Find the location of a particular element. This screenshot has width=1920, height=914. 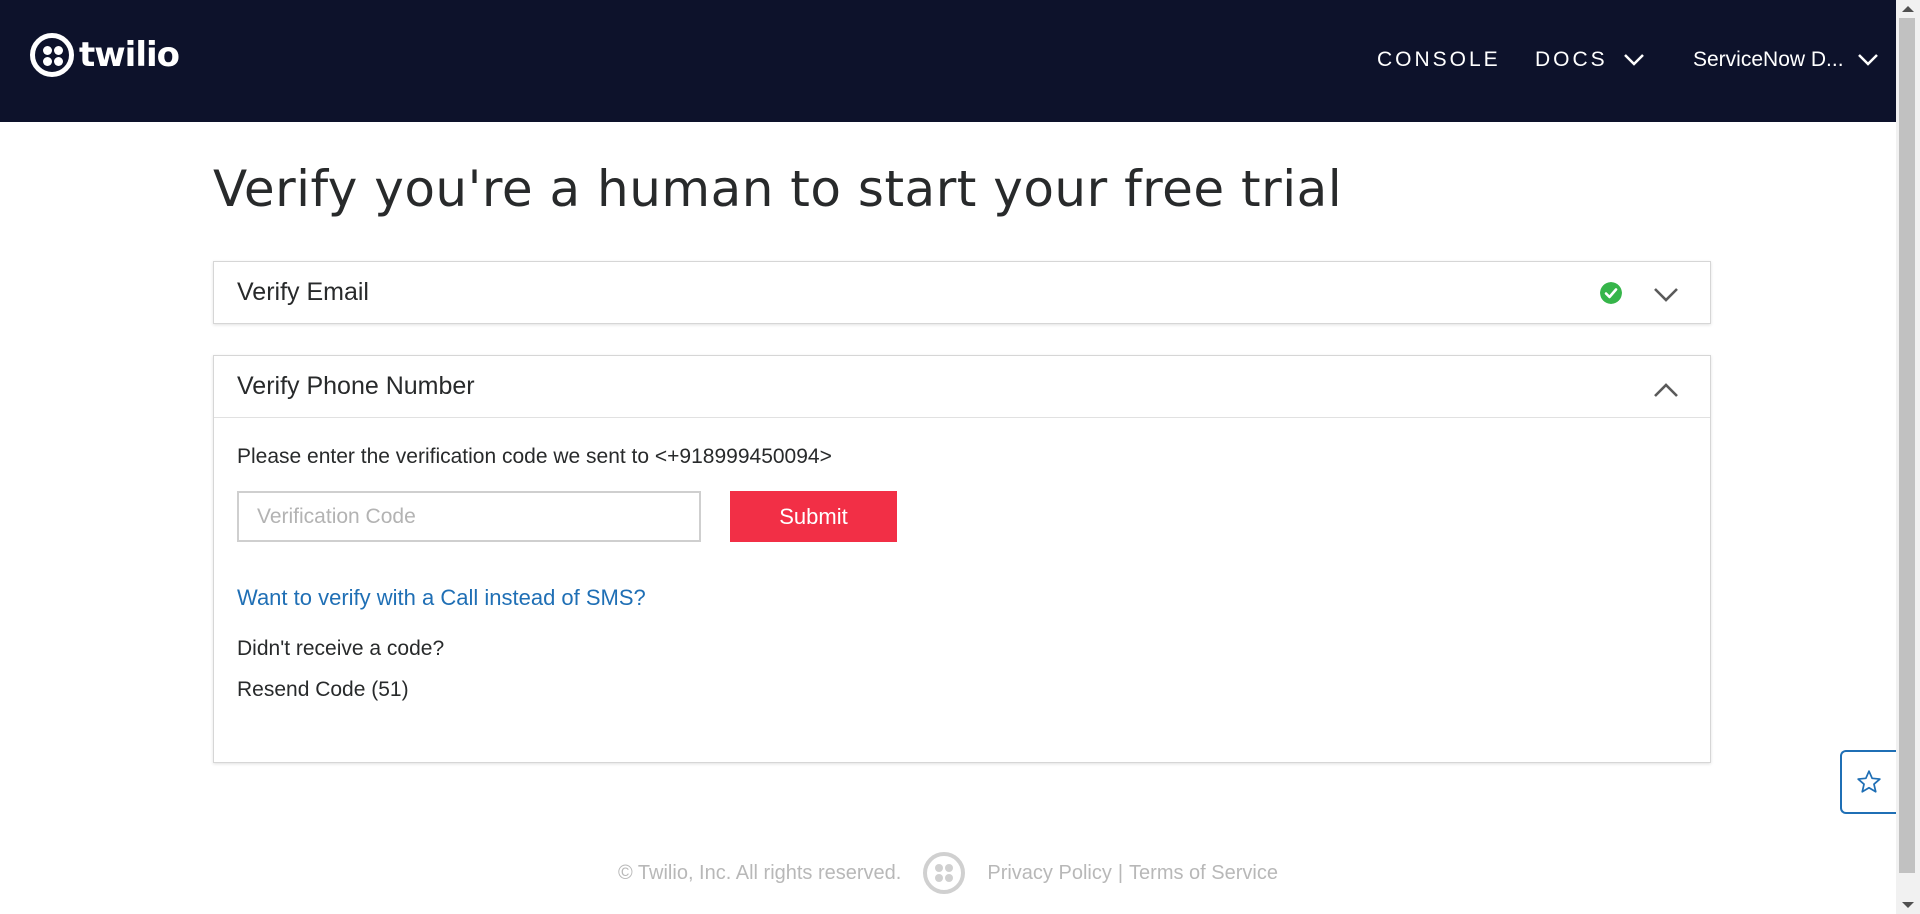

nav-console-label: CONSOLE is located at coordinates (1439, 59).